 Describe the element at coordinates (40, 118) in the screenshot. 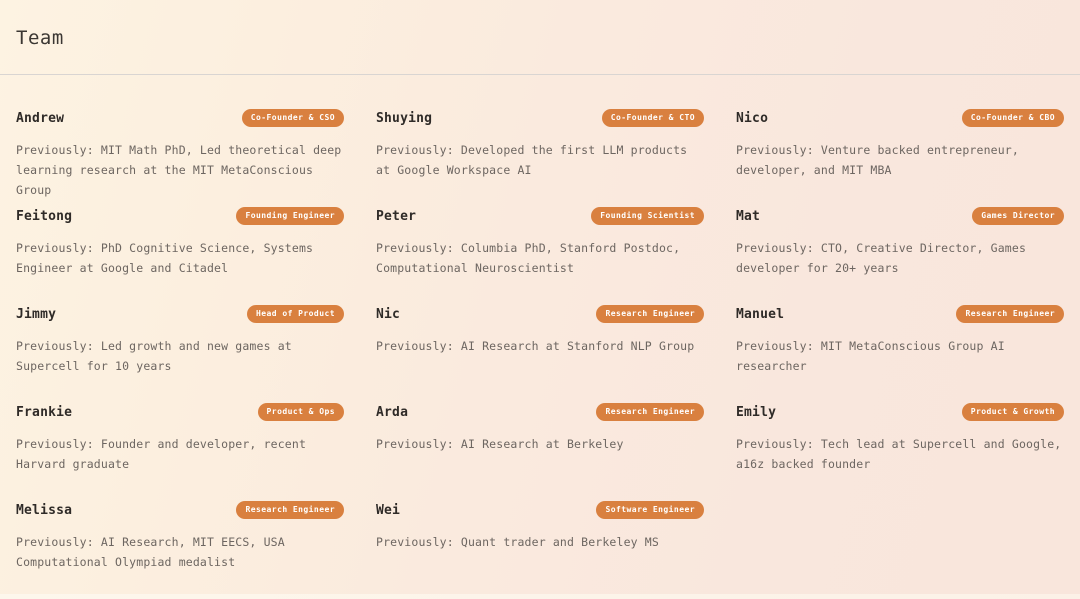

I see `team-member-name: Andrew` at that location.